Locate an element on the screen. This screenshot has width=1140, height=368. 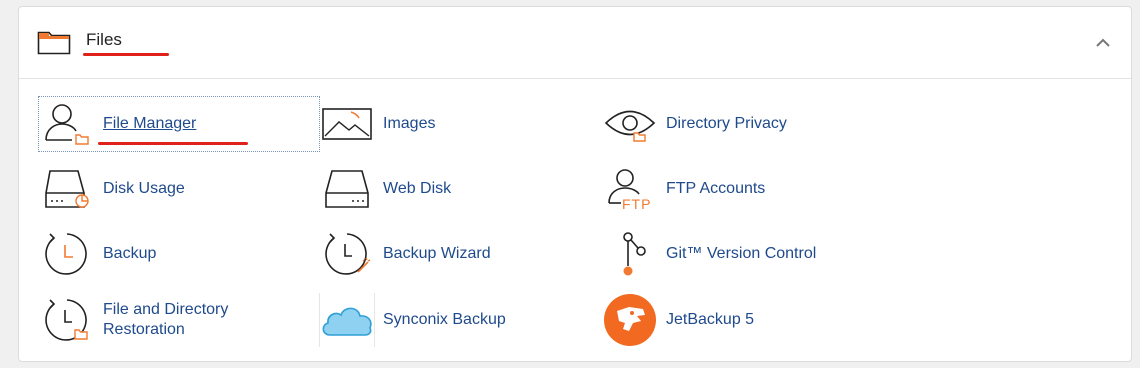
restoration-icon is located at coordinates (67, 320).